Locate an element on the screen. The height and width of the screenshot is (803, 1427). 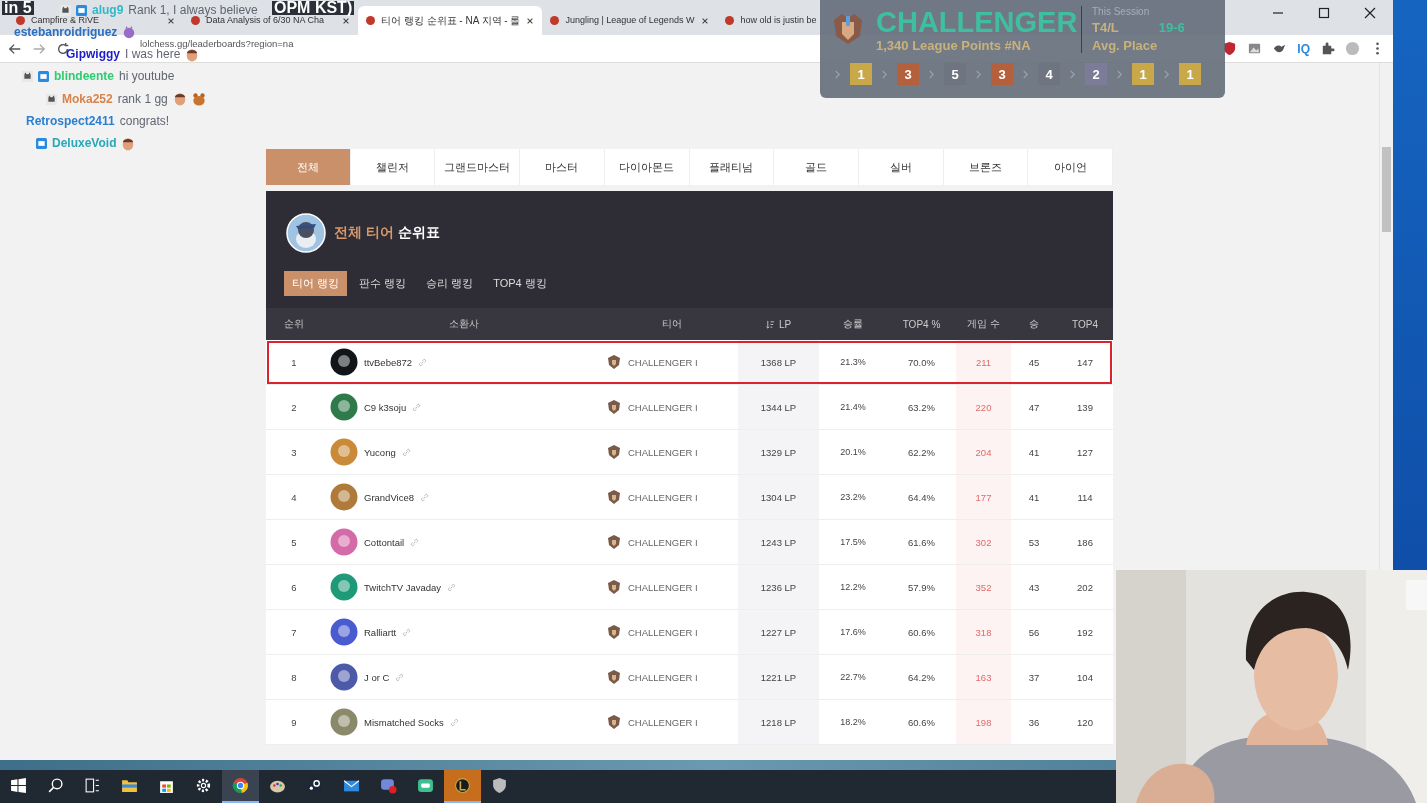
scrollbar-thumb is located at coordinates (1386, 189).